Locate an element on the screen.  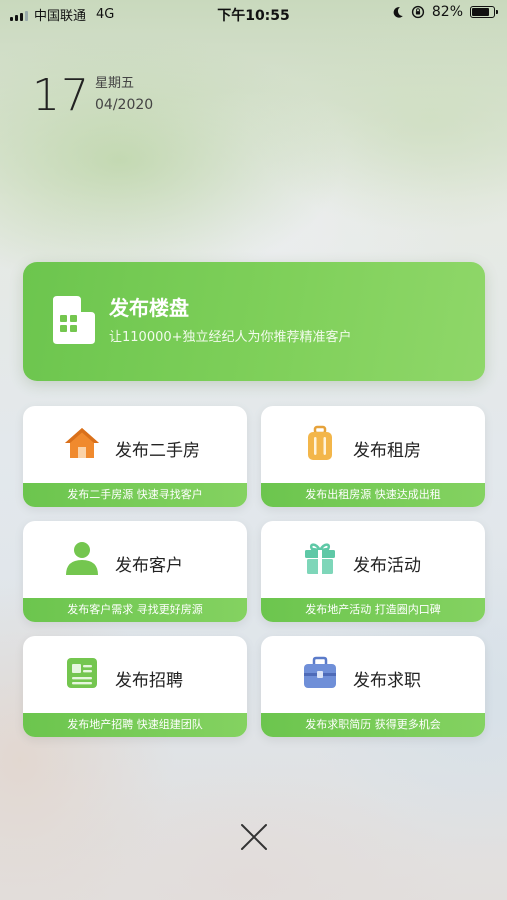
tile-description: 发布地产活动 打造圈内口碑 is located at coordinates (373, 610).